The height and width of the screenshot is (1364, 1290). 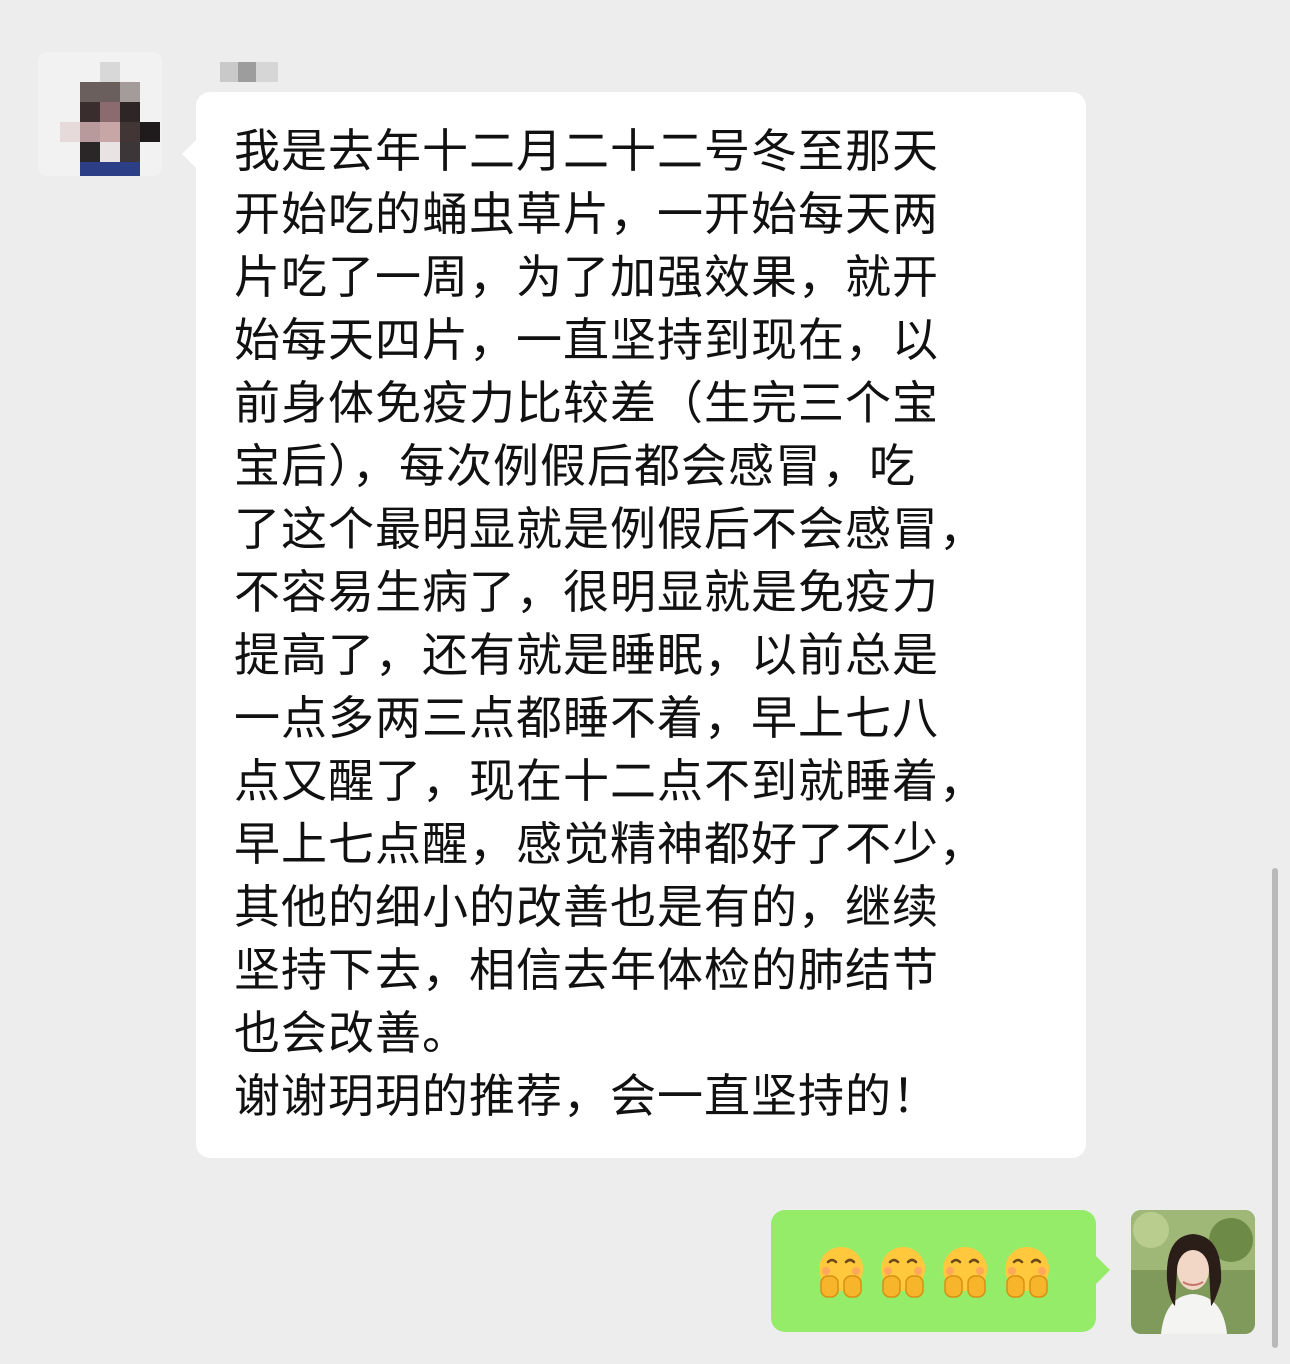 What do you see at coordinates (250, 72) in the screenshot?
I see `sender-name-obscured` at bounding box center [250, 72].